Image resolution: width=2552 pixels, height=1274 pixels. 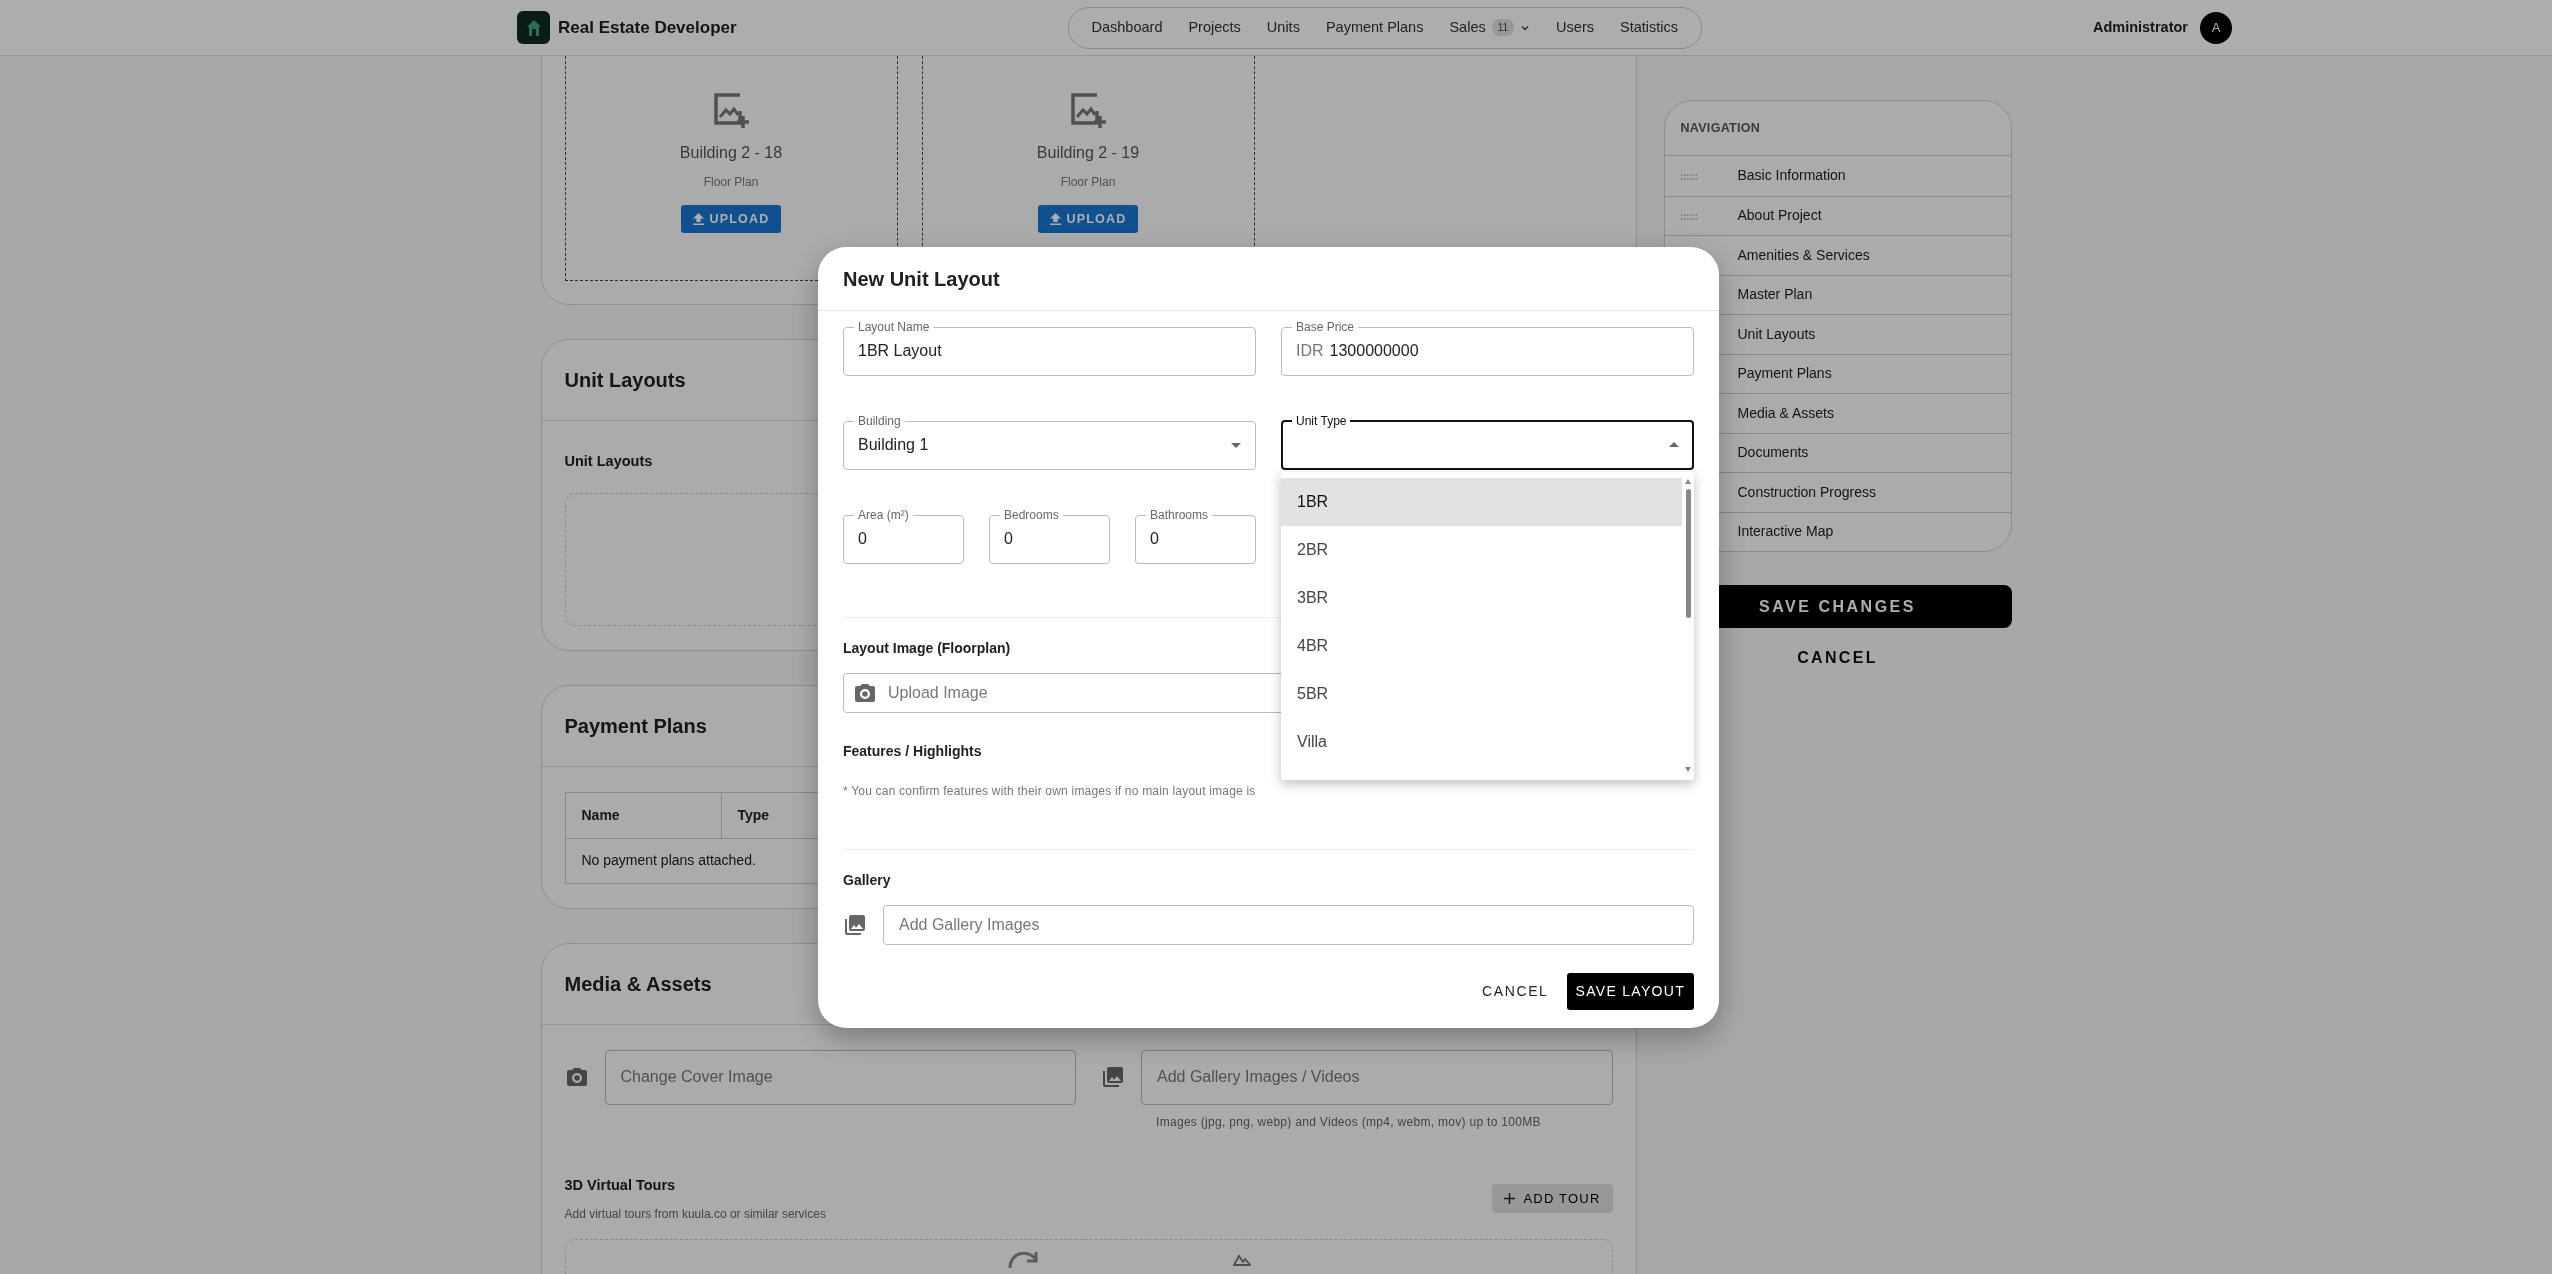 I want to click on add-tour-button: ADD TOUR, so click(x=1552, y=1198).